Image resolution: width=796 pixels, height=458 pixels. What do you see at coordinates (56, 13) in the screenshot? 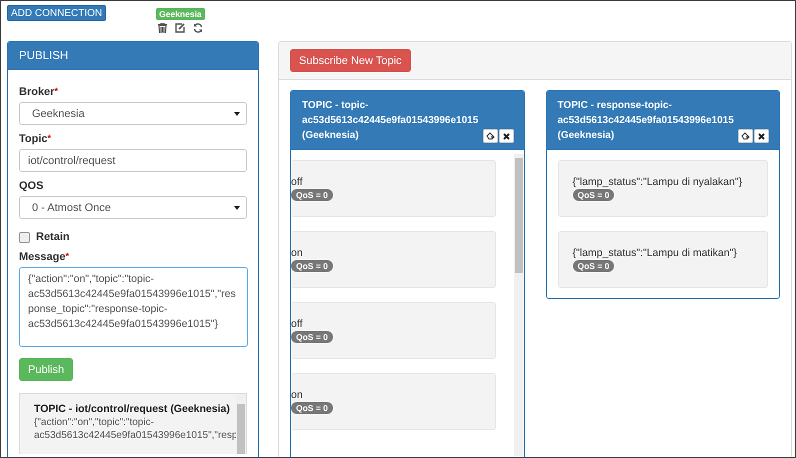
I see `add-connection-button: ADD CONNECTION` at bounding box center [56, 13].